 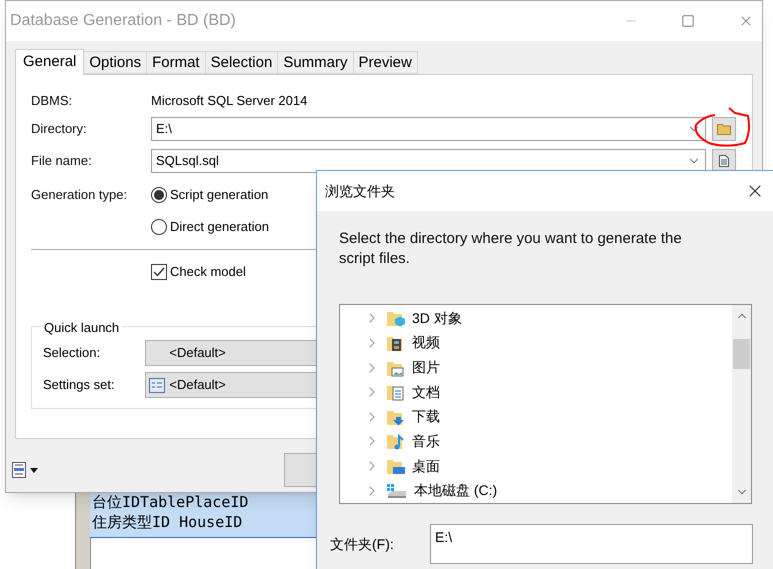 I want to click on tab: General, so click(x=49, y=62).